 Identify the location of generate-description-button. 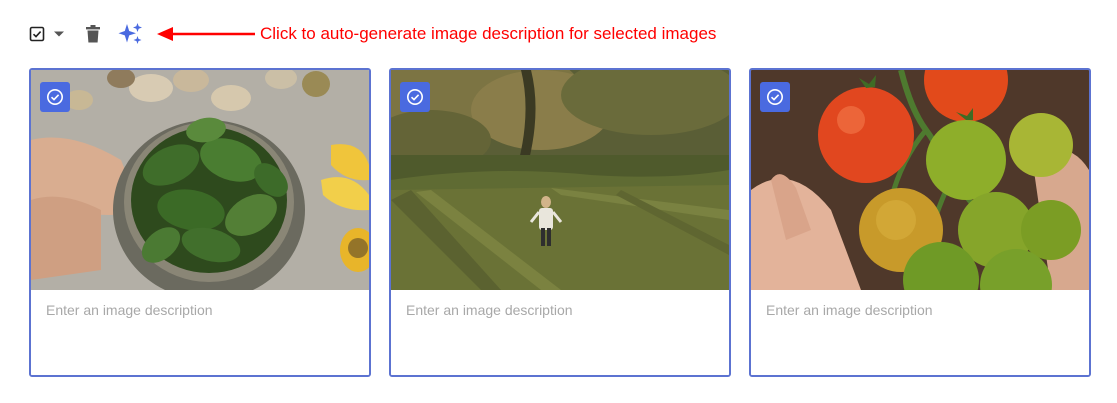
(131, 34).